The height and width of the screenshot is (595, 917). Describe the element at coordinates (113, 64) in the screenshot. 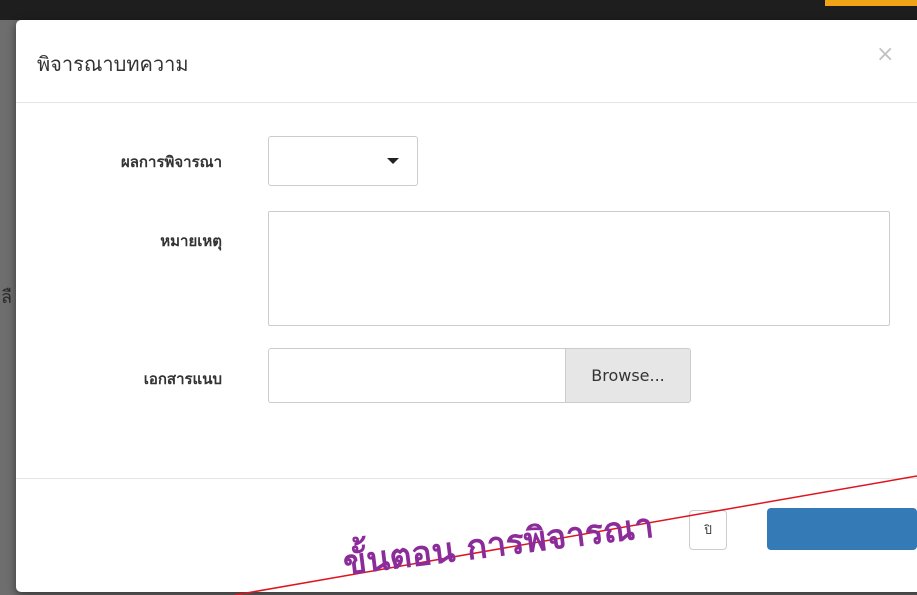

I see `modal-title: พิจารณาบทความ` at that location.